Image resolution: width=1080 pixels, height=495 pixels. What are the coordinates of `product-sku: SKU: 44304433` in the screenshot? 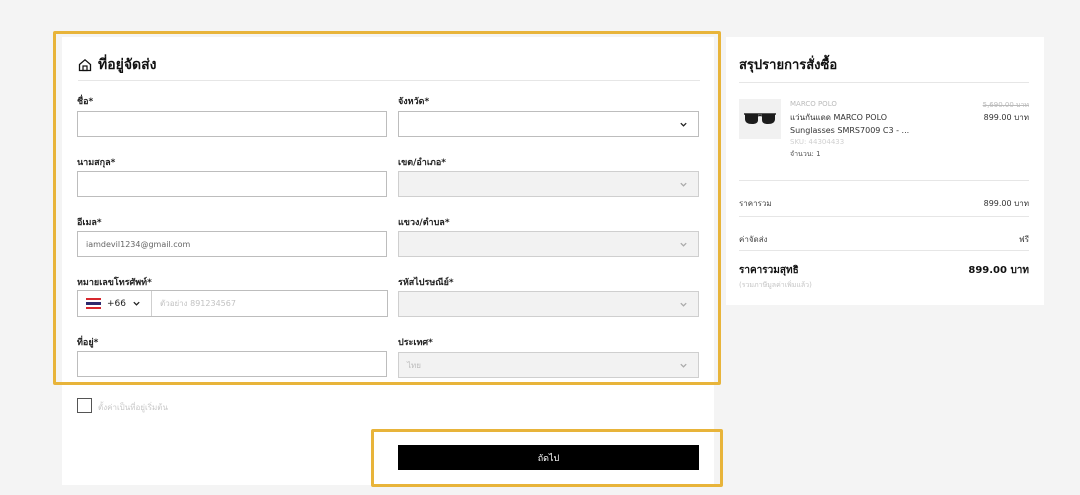 It's located at (817, 142).